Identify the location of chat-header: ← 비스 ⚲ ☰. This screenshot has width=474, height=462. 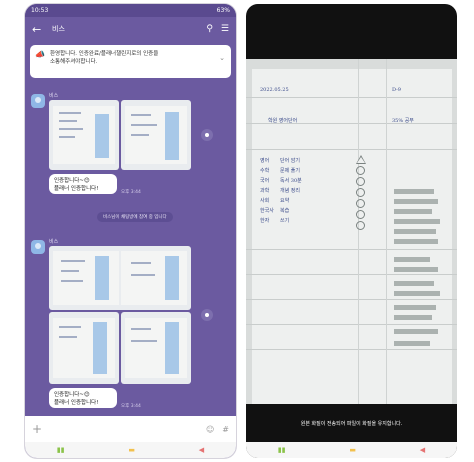
(130, 29).